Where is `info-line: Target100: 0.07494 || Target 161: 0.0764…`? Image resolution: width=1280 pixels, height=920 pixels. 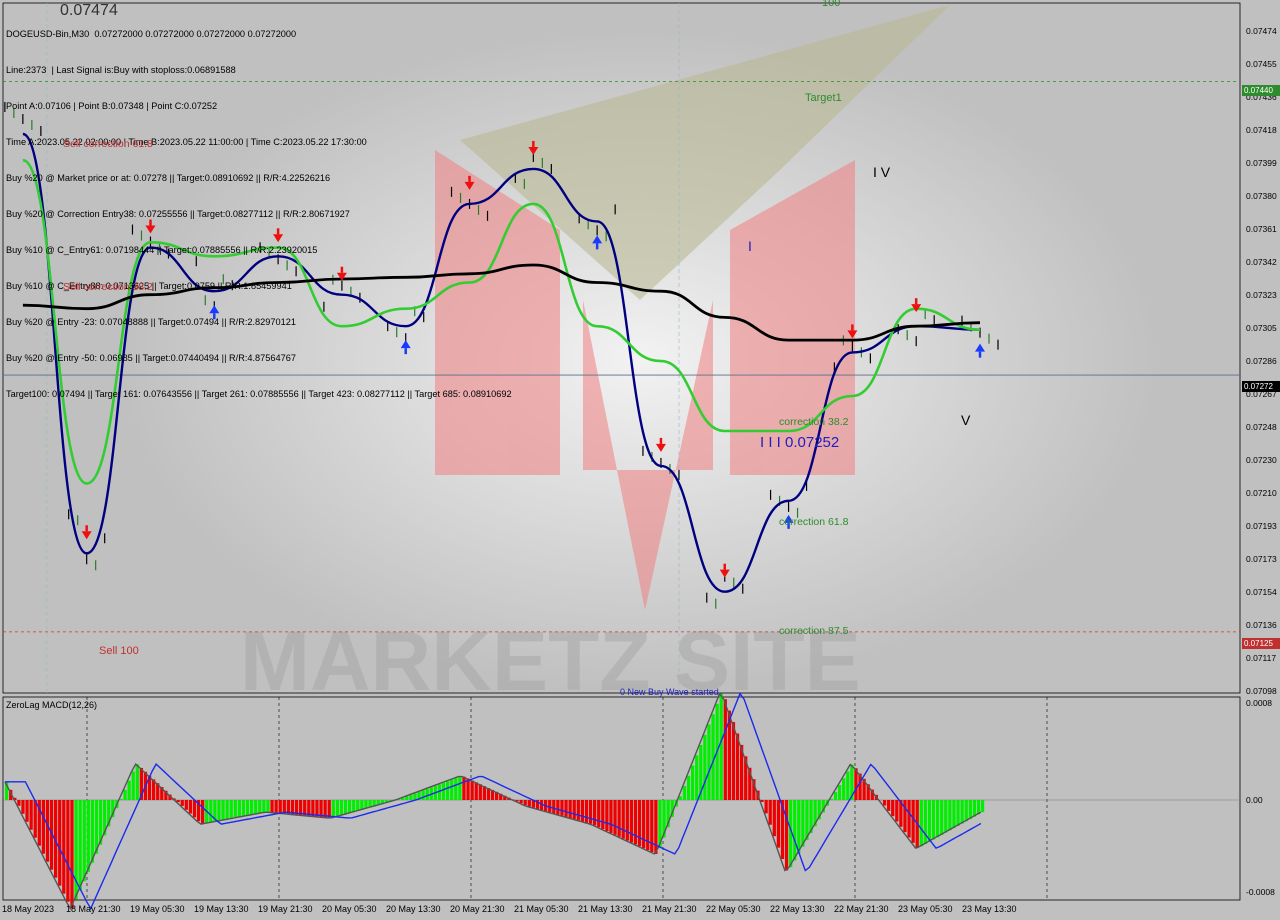
info-line: Target100: 0.07494 || Target 161: 0.0764… is located at coordinates (259, 394).